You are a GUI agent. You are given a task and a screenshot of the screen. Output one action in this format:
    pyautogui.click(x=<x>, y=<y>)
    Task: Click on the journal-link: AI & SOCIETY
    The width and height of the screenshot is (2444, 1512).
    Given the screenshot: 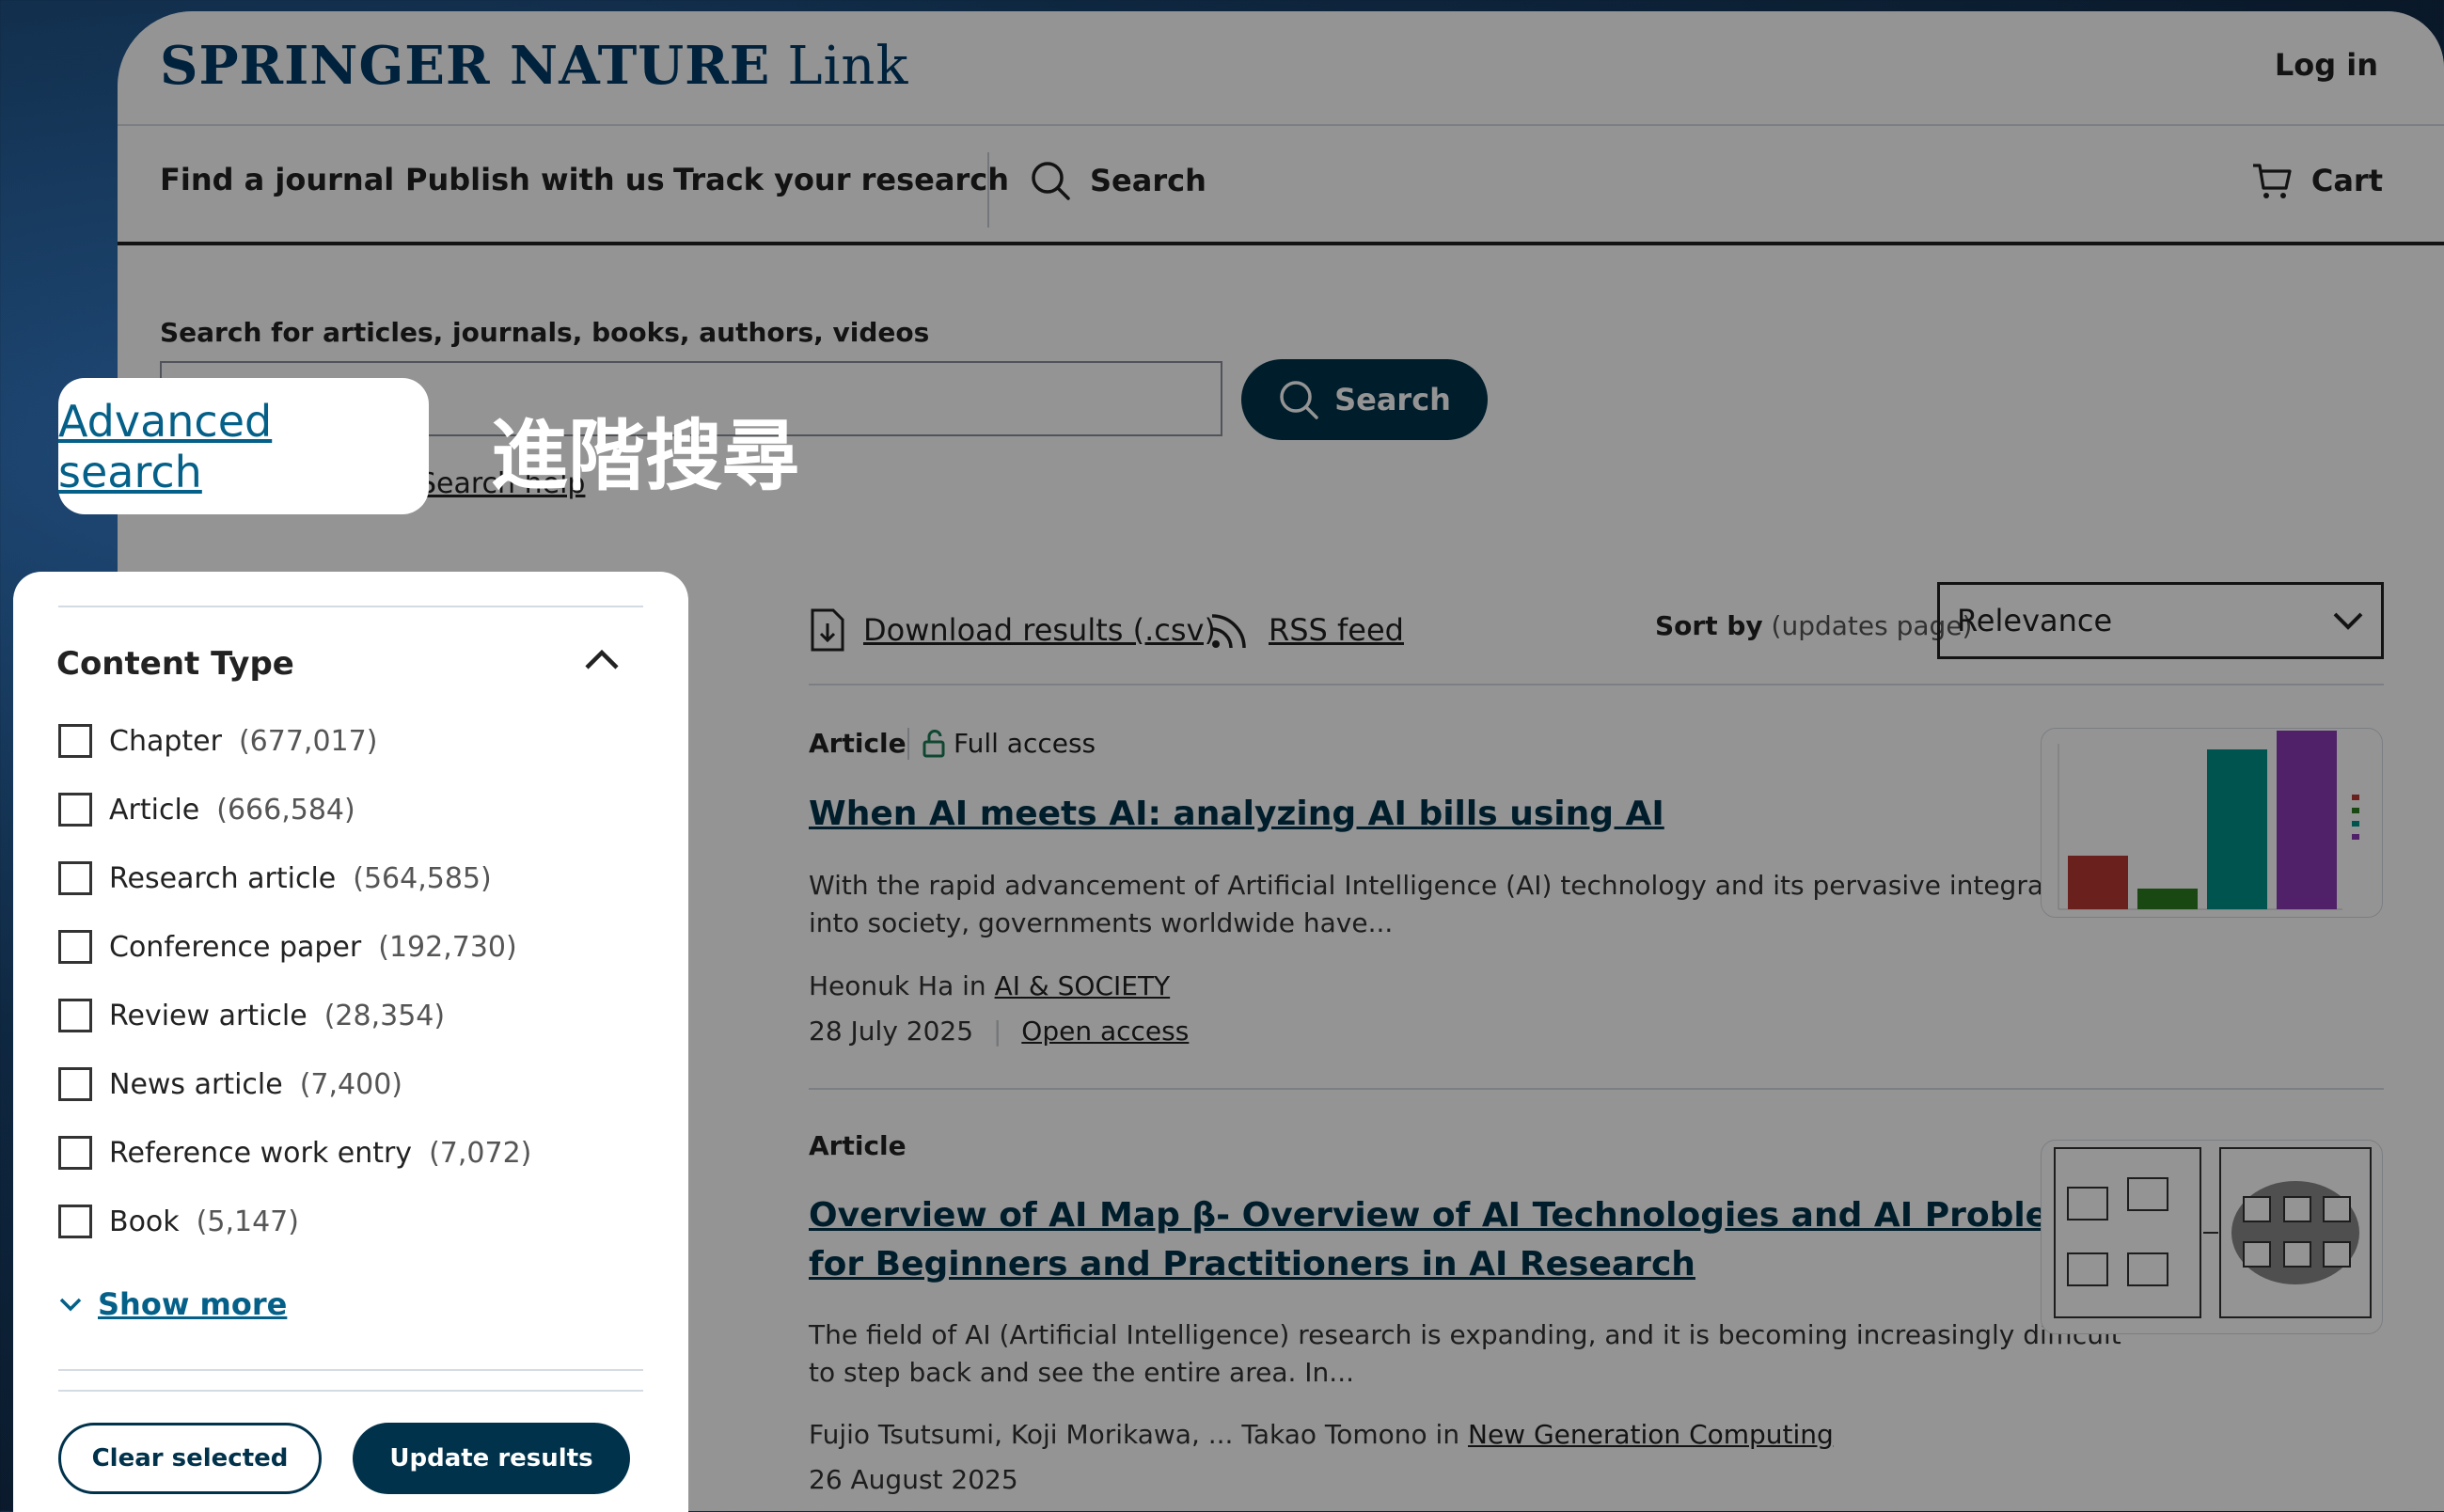 What is the action you would take?
    pyautogui.click(x=1083, y=986)
    